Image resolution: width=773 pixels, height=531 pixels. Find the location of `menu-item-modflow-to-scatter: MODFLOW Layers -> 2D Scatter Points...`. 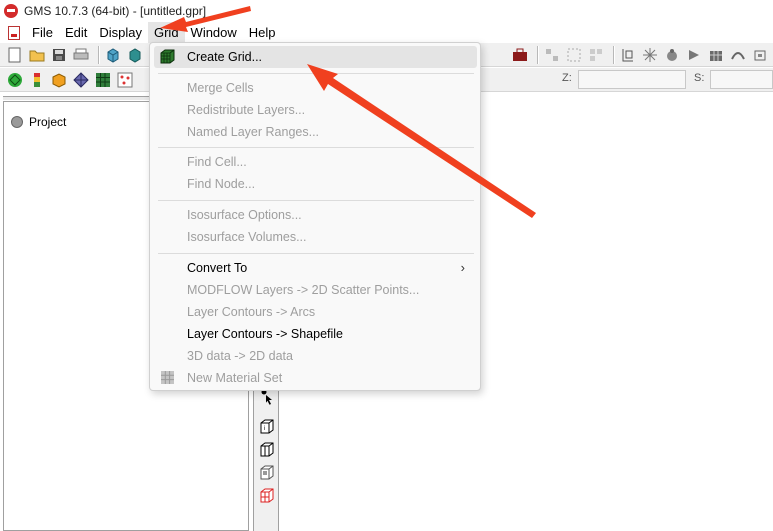

menu-item-modflow-to-scatter: MODFLOW Layers -> 2D Scatter Points... is located at coordinates (315, 290).